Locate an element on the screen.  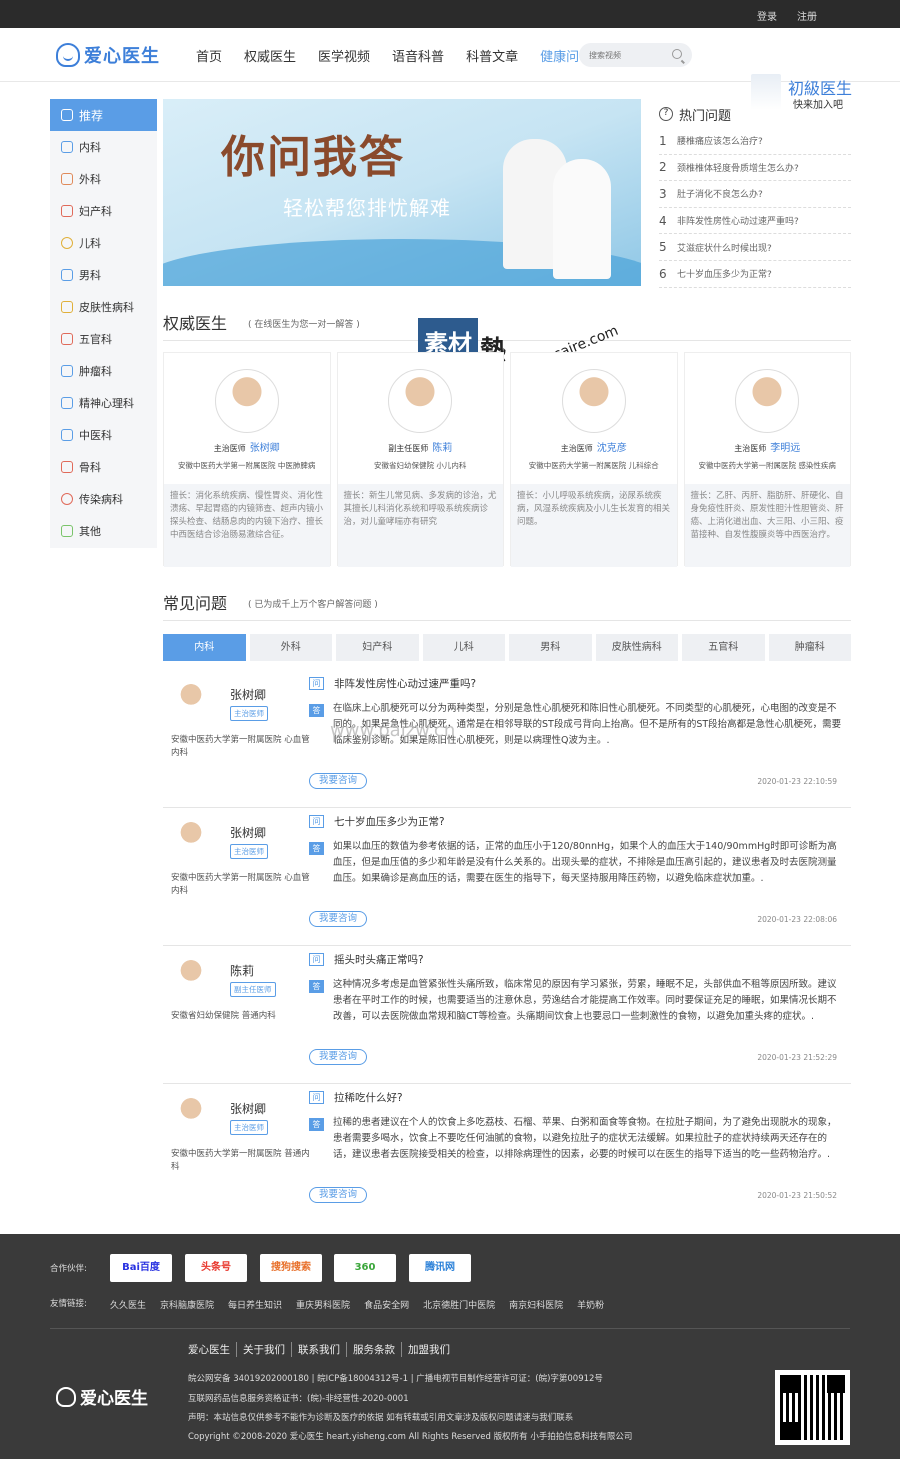
sidebar-item-andrology: 男科 is located at coordinates (103, 275).